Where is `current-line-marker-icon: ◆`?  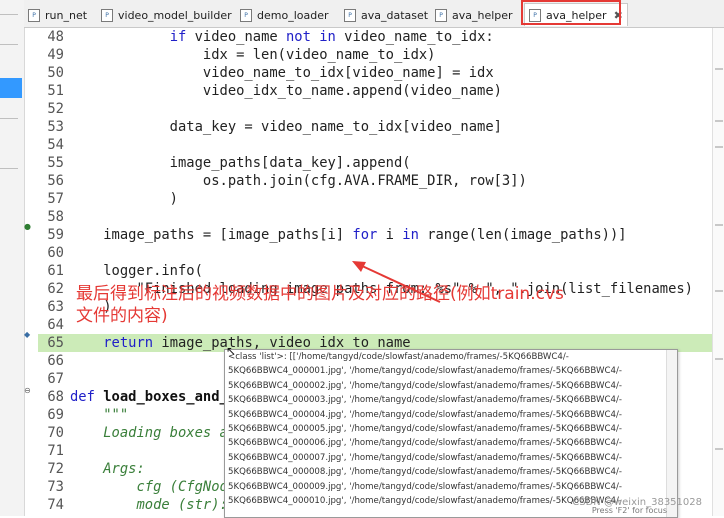 current-line-marker-icon: ◆ is located at coordinates (27, 334).